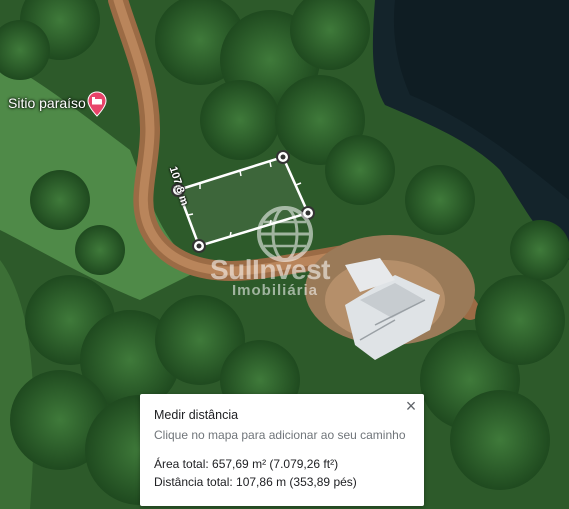 This screenshot has height=509, width=569. Describe the element at coordinates (47, 103) in the screenshot. I see `place-label: Sitio paraíso` at that location.